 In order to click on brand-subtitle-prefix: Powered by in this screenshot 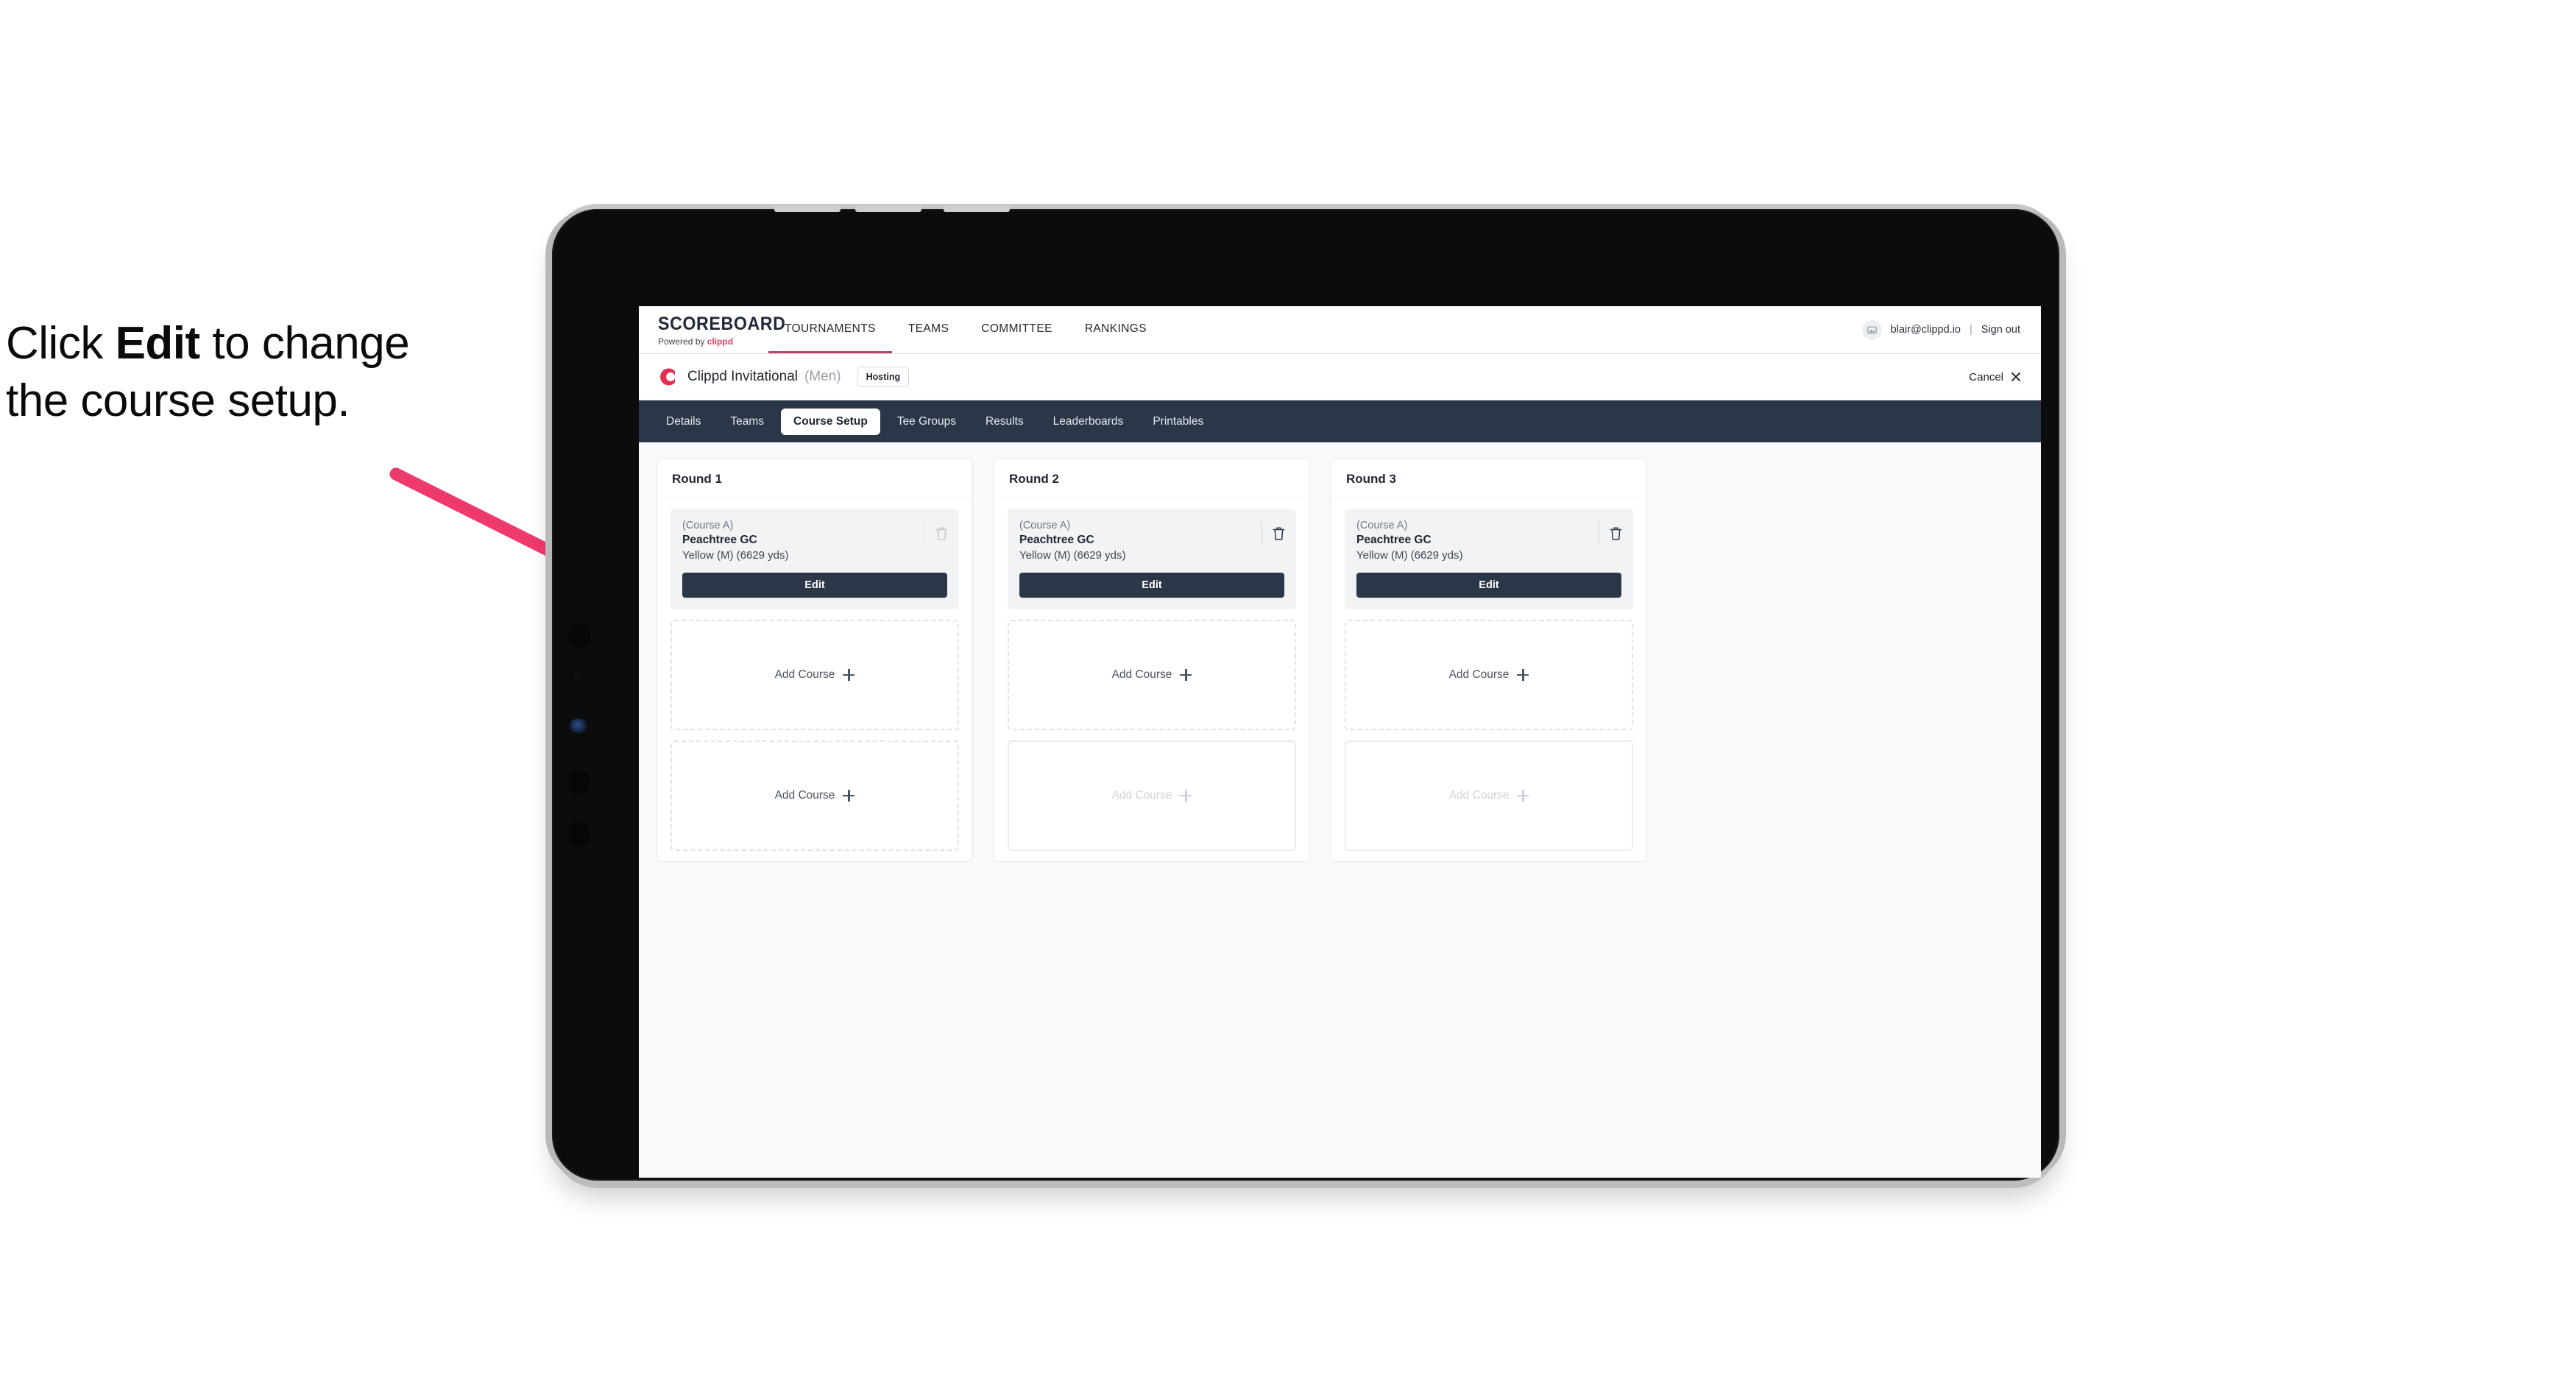, I will do `click(682, 342)`.